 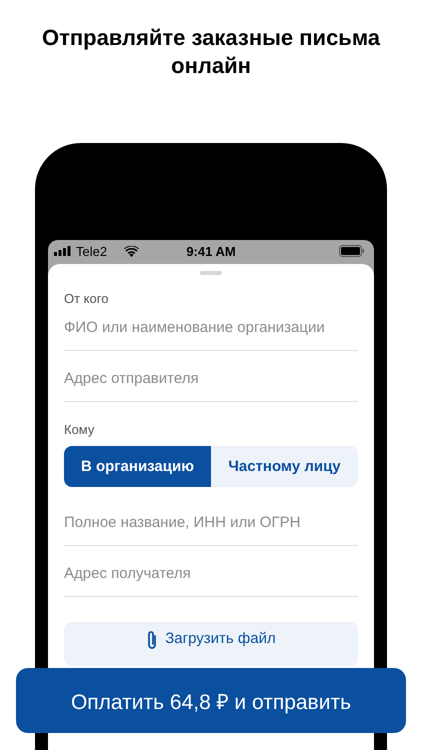 What do you see at coordinates (211, 700) in the screenshot?
I see `pay-button: Оплатить 64,8 ₽ и отправить` at bounding box center [211, 700].